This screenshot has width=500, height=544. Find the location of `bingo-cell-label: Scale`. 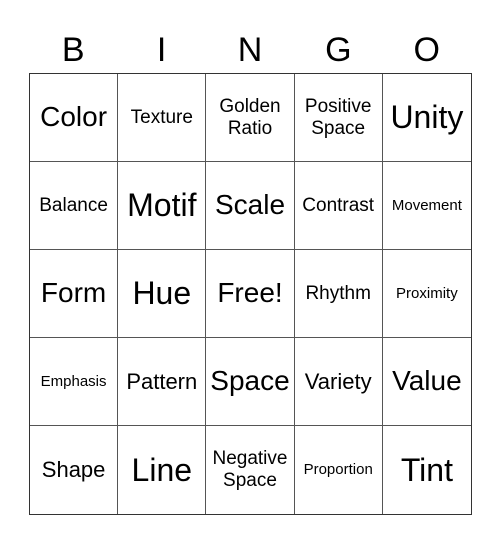

bingo-cell-label: Scale is located at coordinates (250, 205).